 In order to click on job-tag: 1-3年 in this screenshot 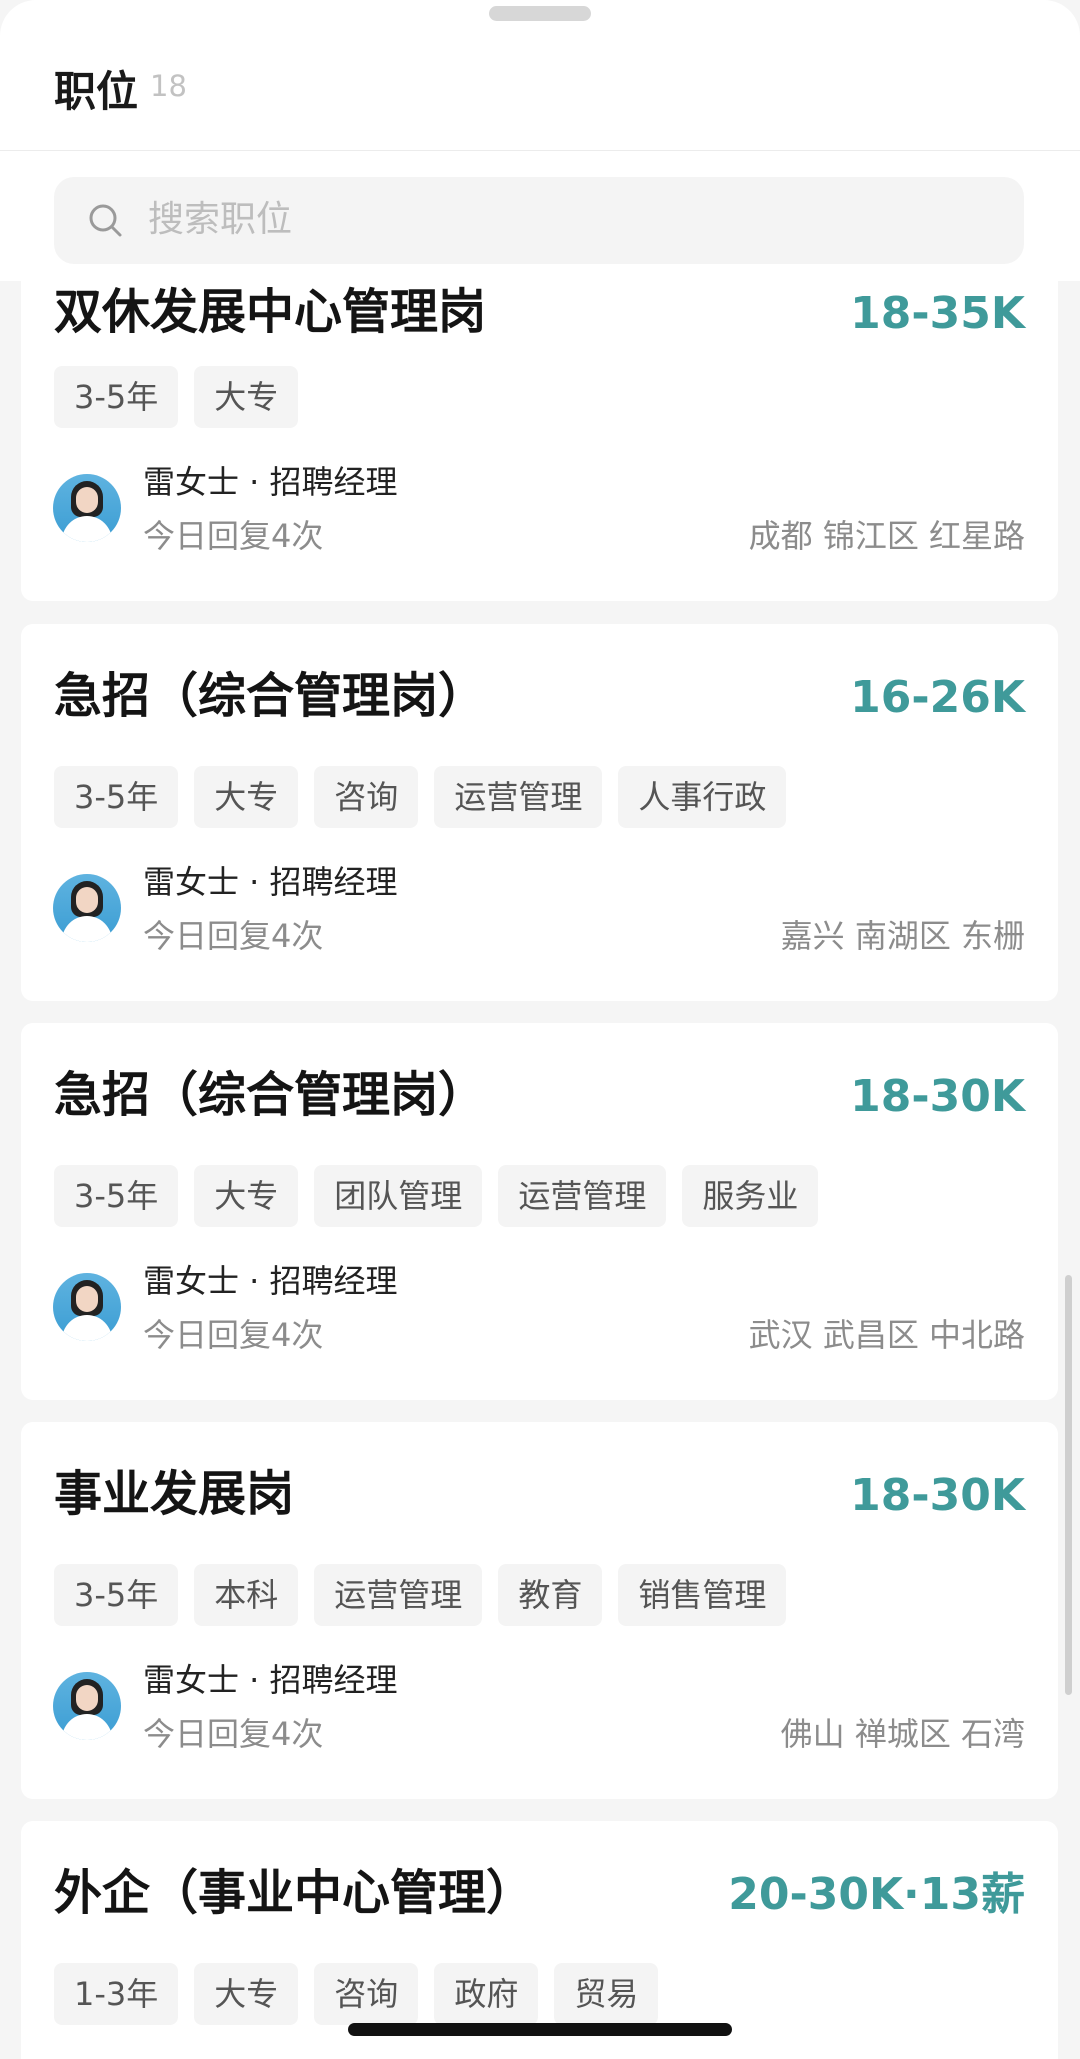, I will do `click(116, 1994)`.